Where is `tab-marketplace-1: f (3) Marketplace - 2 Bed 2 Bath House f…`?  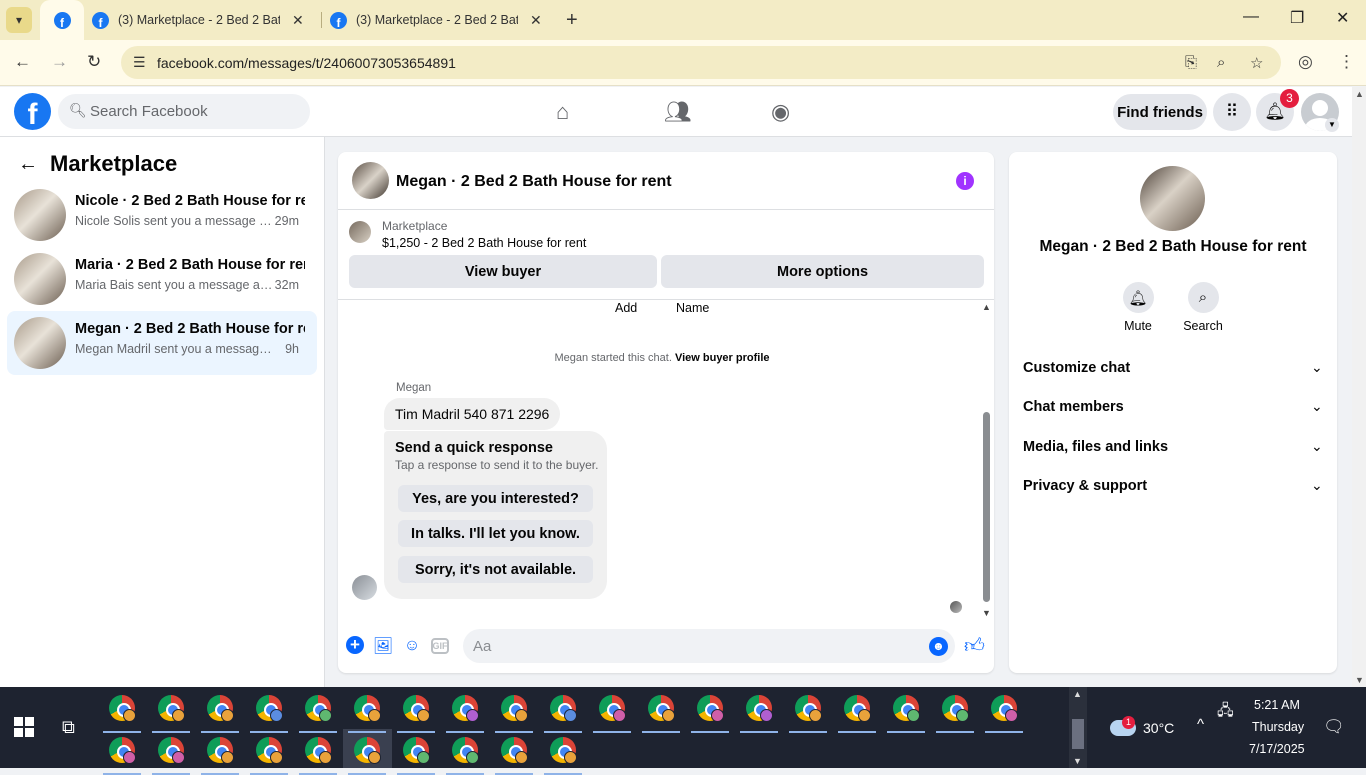 tab-marketplace-1: f (3) Marketplace - 2 Bed 2 Bath House f… is located at coordinates (206, 20).